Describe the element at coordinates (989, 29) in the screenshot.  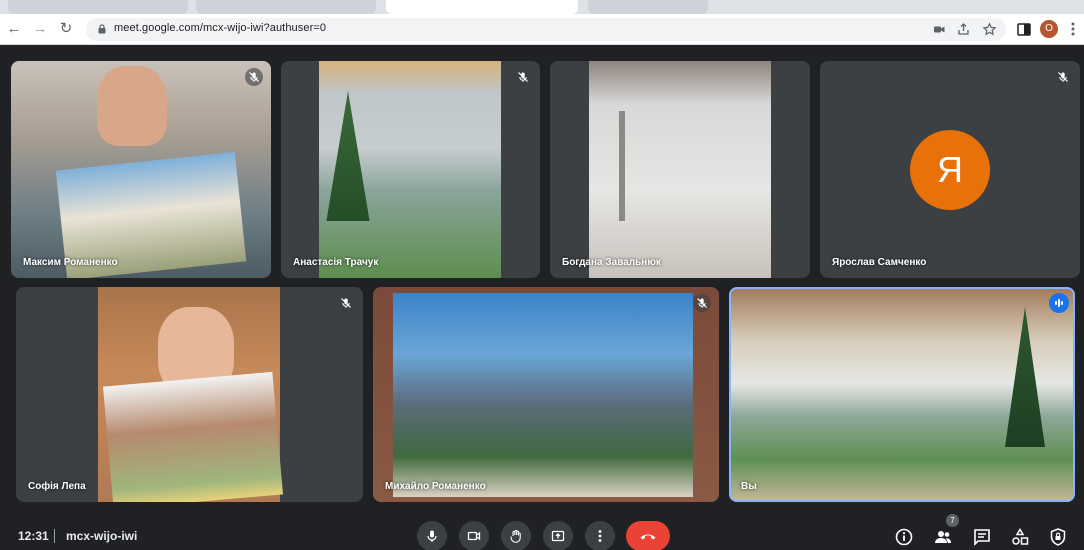
I see `bookmark-star-icon` at that location.